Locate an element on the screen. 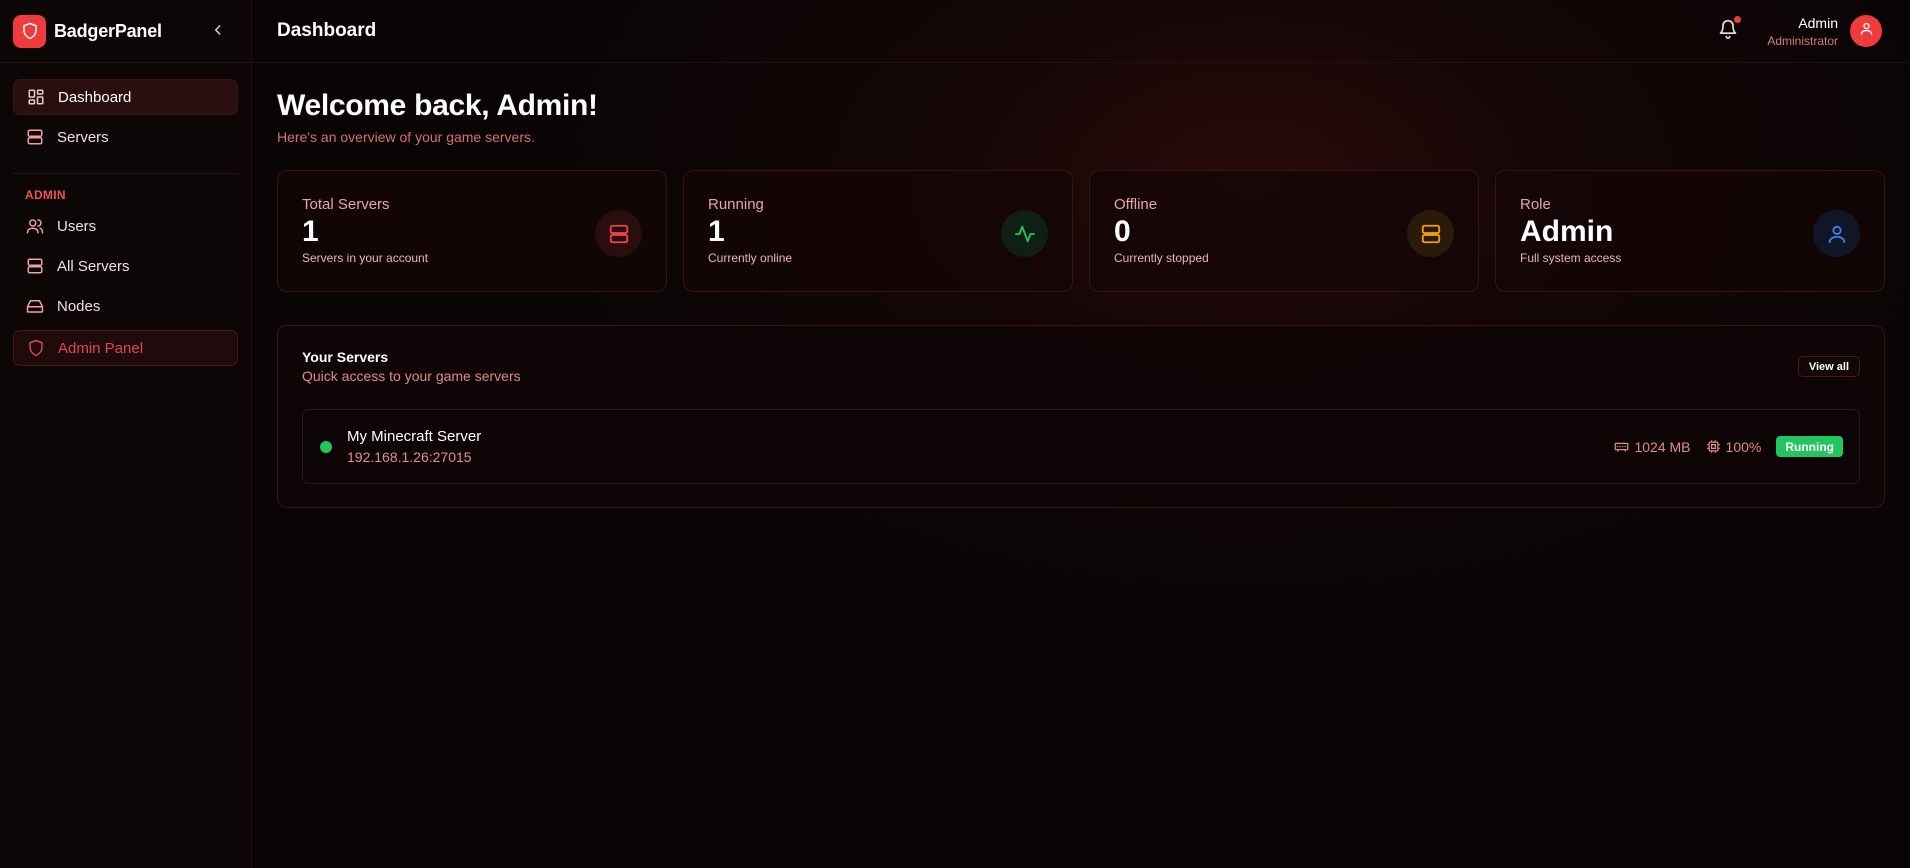 This screenshot has width=1910, height=868. server-meta: 1024 MB 100% Running is located at coordinates (1728, 446).